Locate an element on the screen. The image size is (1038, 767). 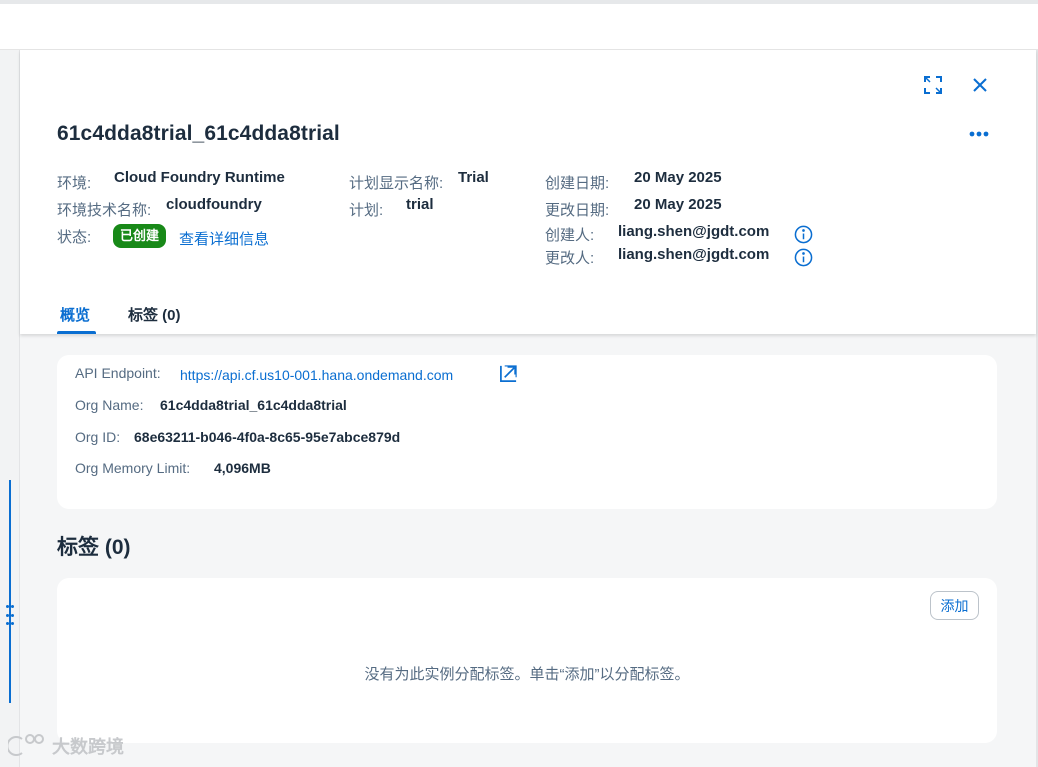
top-bar is located at coordinates (519, 25).